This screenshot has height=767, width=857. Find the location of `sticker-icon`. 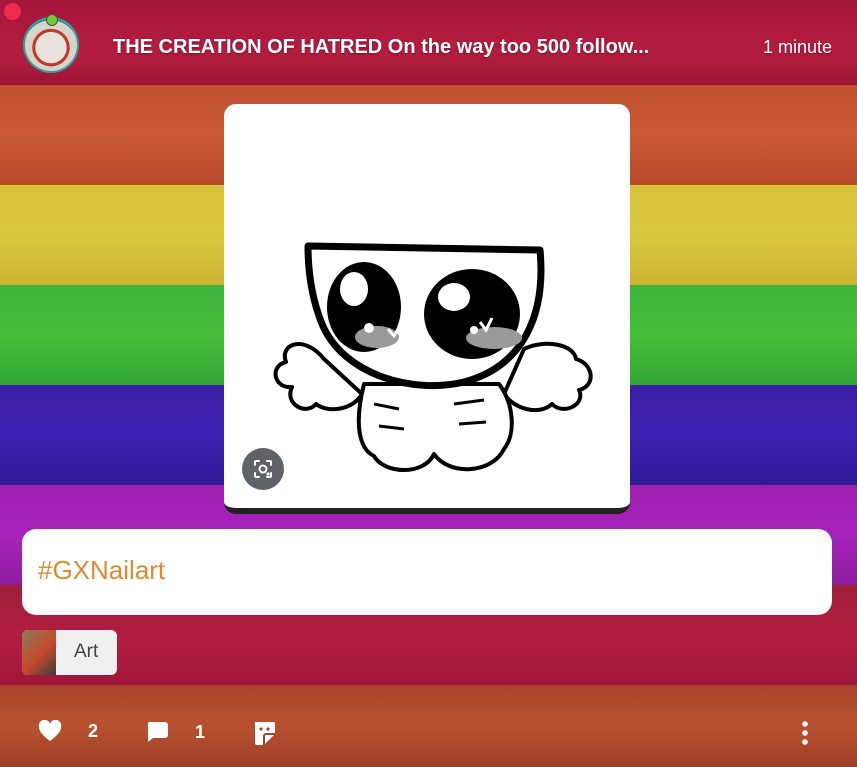

sticker-icon is located at coordinates (265, 733).